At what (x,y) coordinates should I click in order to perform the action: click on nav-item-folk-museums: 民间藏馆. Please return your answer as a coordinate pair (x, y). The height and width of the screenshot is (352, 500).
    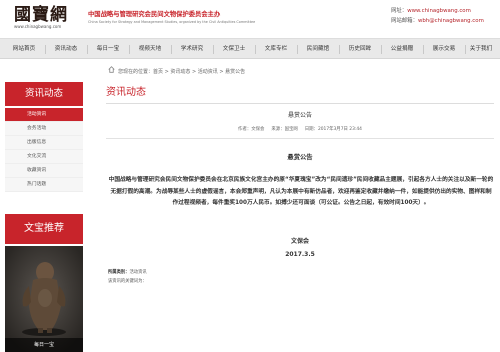
    Looking at the image, I should click on (318, 49).